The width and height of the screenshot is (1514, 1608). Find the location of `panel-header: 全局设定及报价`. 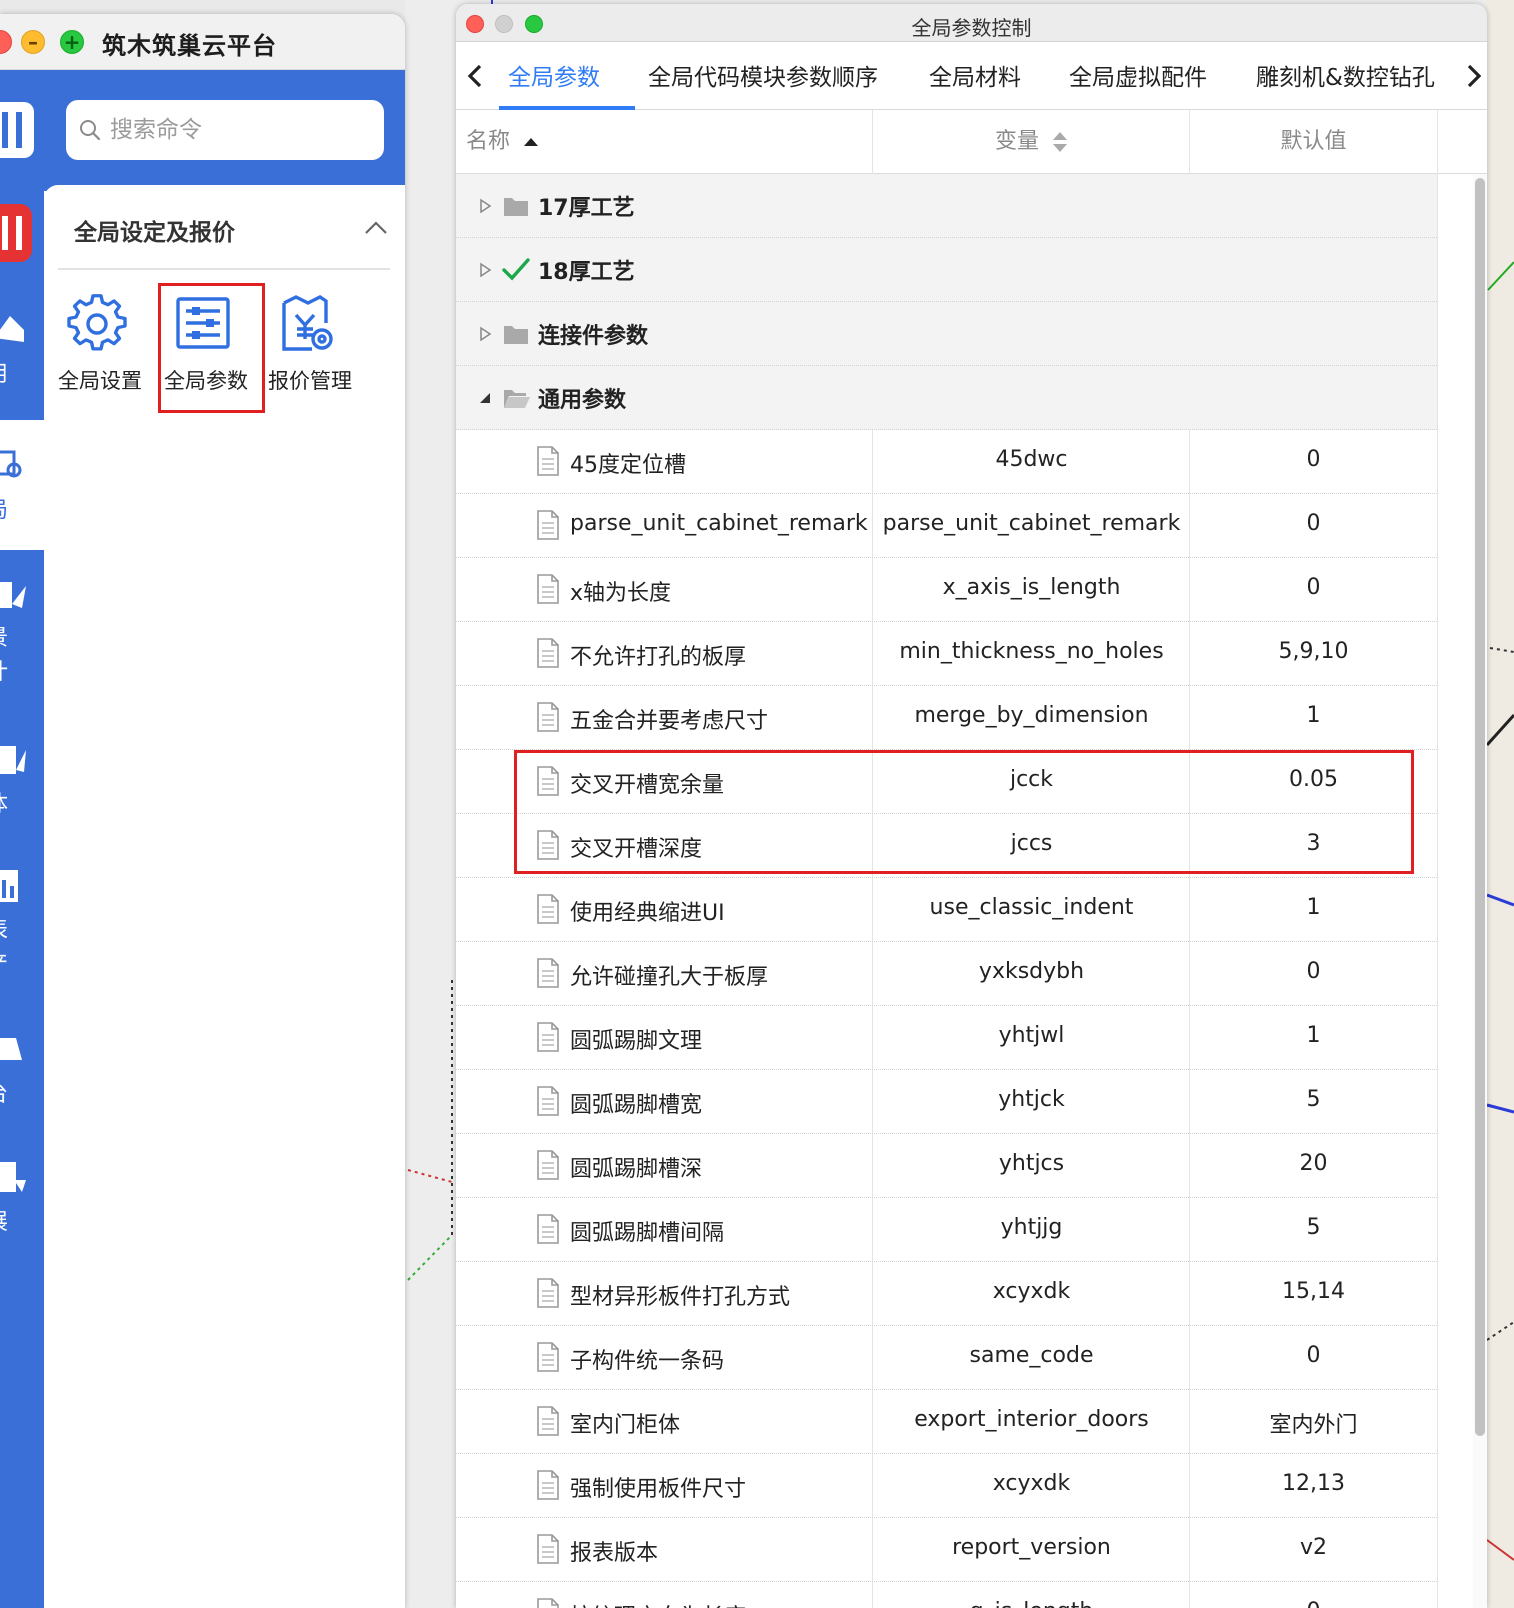

panel-header: 全局设定及报价 is located at coordinates (224, 228).